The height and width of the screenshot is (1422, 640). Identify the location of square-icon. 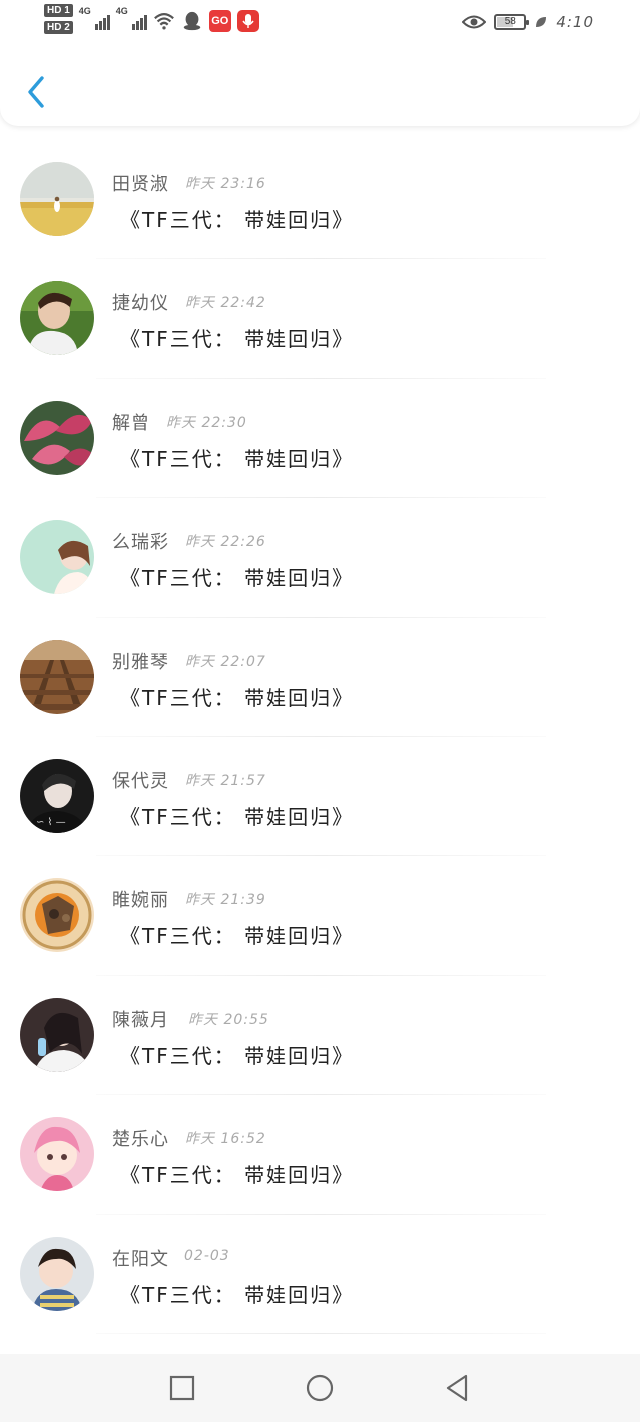
(182, 1388).